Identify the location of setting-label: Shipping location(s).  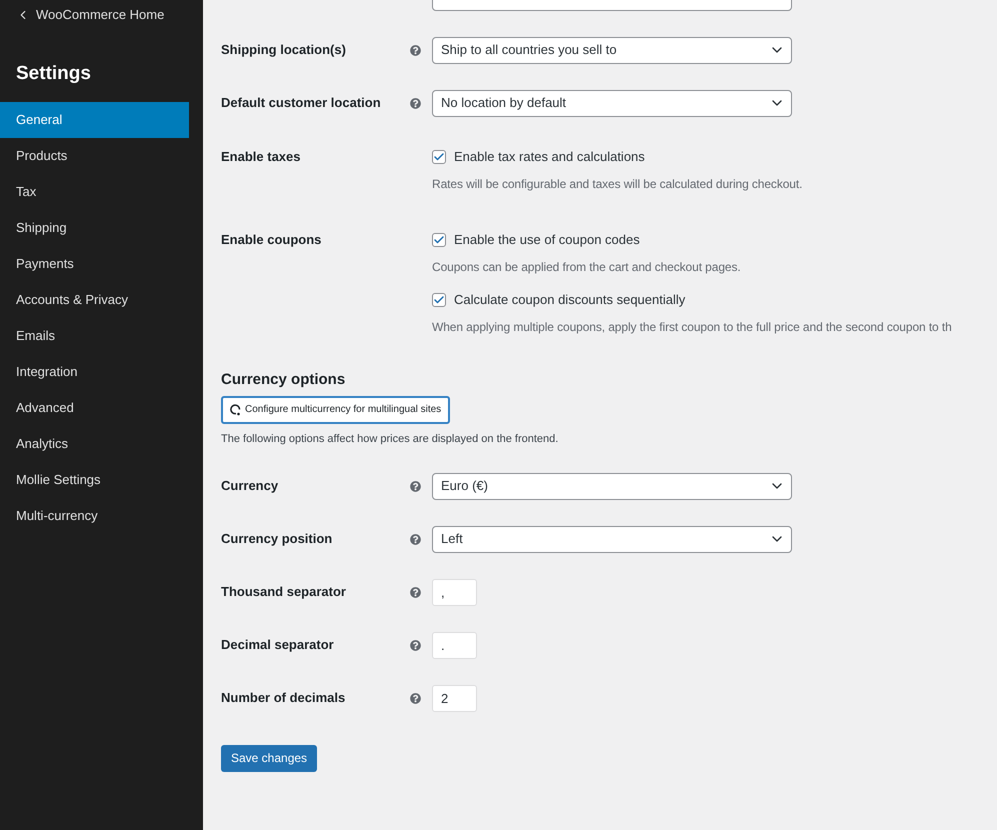
(284, 50).